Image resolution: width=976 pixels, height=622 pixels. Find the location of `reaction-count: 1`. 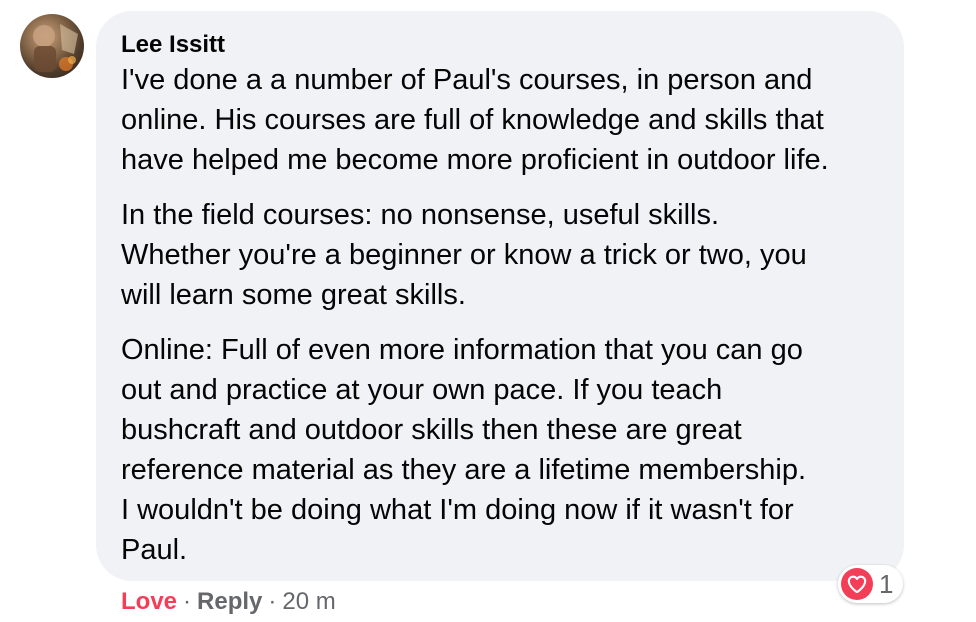

reaction-count: 1 is located at coordinates (886, 584).